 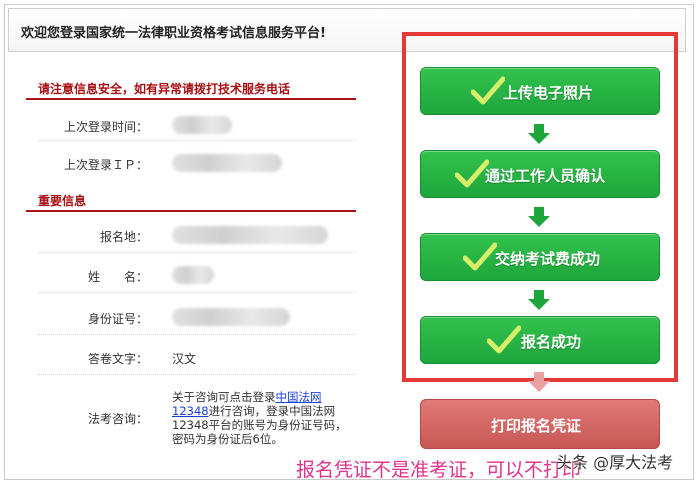 I want to click on step-registration-success: 报名成功, so click(x=540, y=340).